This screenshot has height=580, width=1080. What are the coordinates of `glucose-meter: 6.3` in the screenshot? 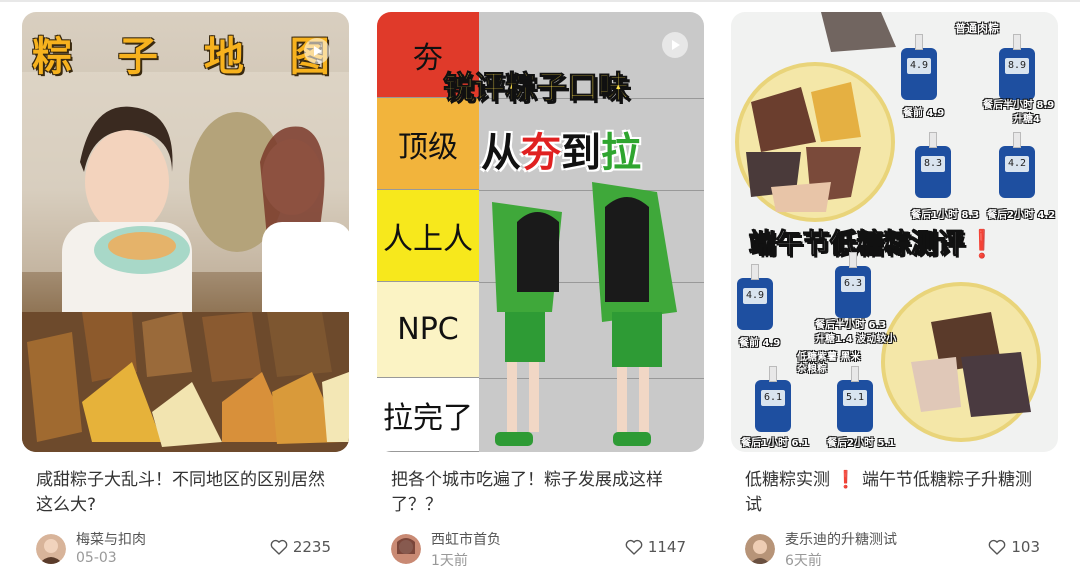 It's located at (853, 285).